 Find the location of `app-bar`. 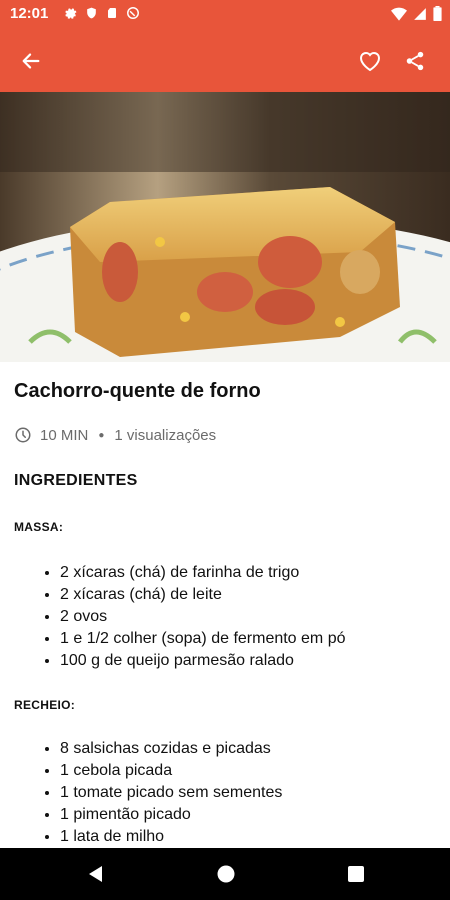

app-bar is located at coordinates (225, 60).